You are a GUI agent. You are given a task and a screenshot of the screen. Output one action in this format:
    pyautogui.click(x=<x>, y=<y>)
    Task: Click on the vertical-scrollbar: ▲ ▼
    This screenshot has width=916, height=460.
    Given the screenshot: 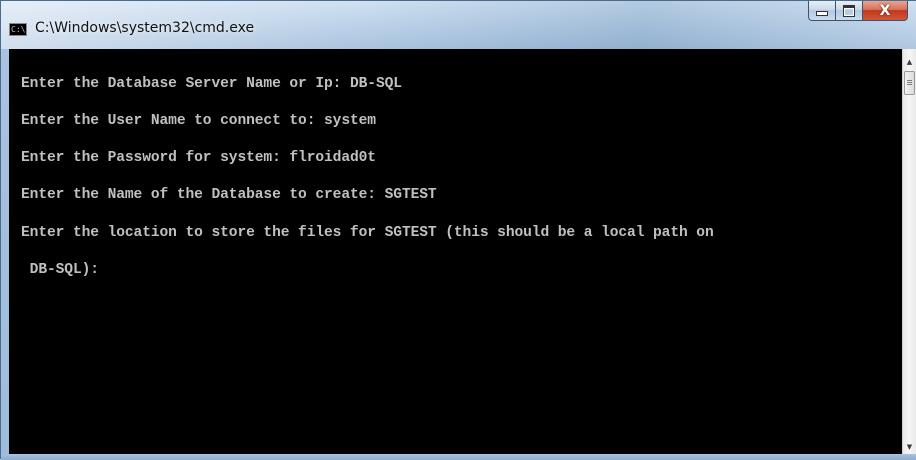 What is the action you would take?
    pyautogui.click(x=909, y=251)
    